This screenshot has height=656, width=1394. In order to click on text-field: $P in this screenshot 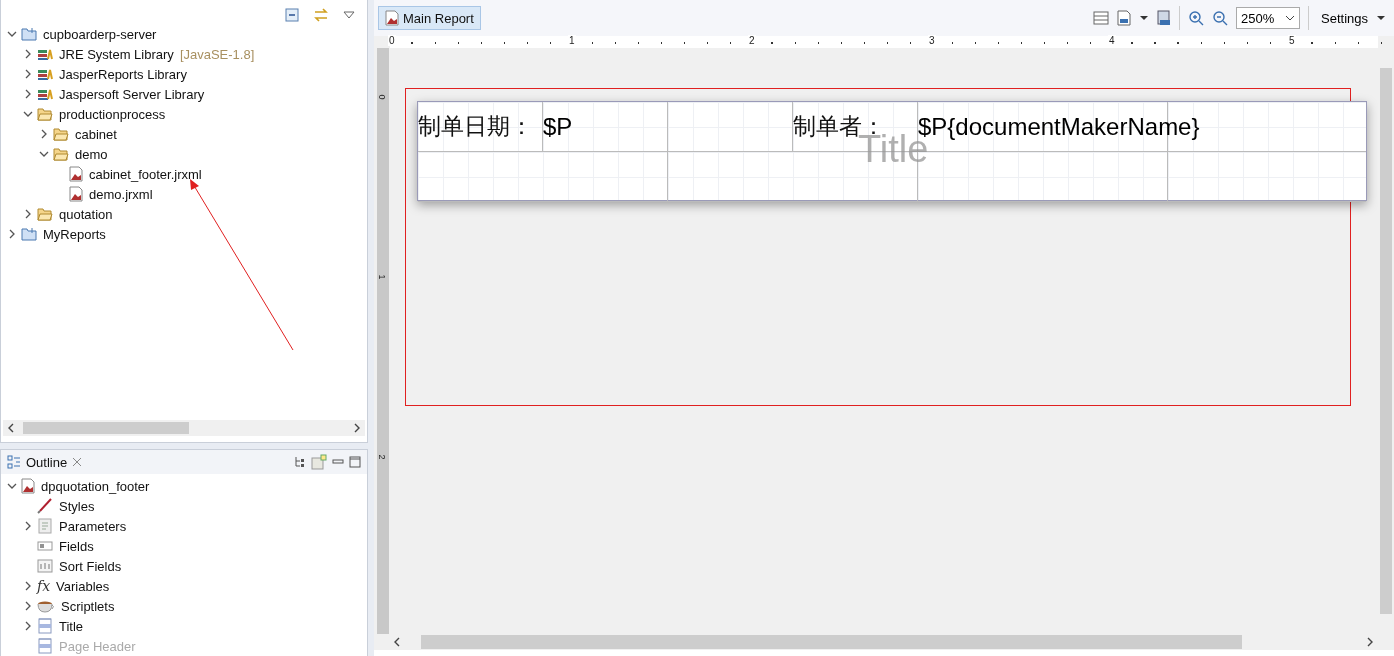, I will do `click(558, 126)`.